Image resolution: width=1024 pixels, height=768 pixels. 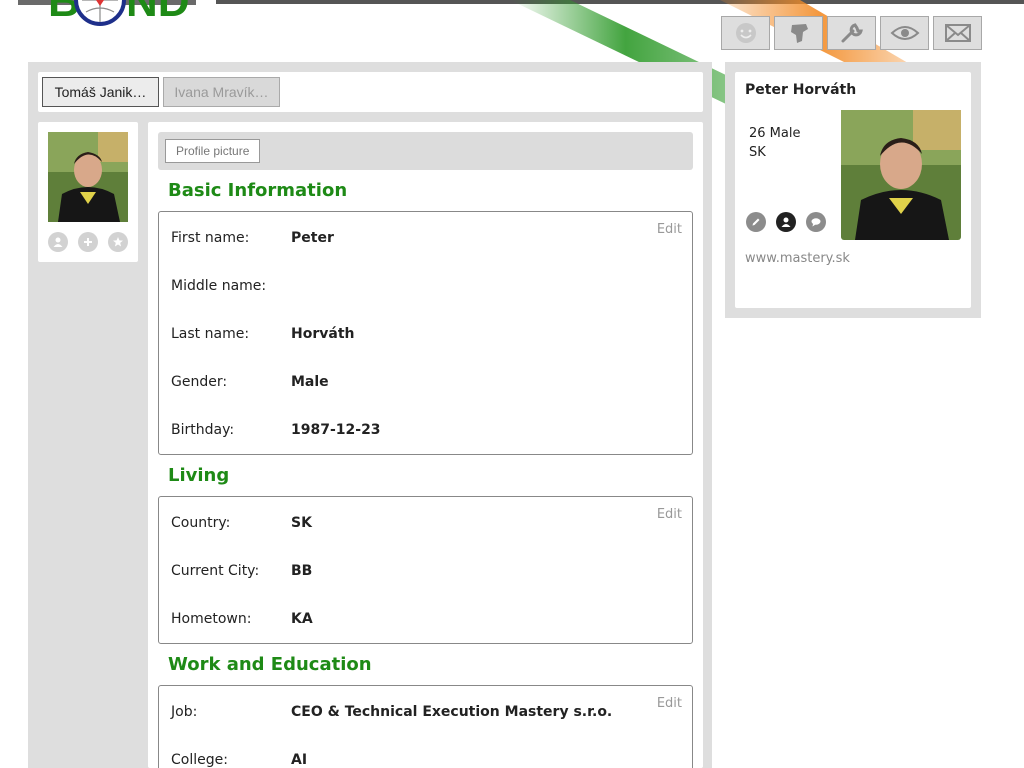 I want to click on section-title-work: Work and Education, so click(x=270, y=664).